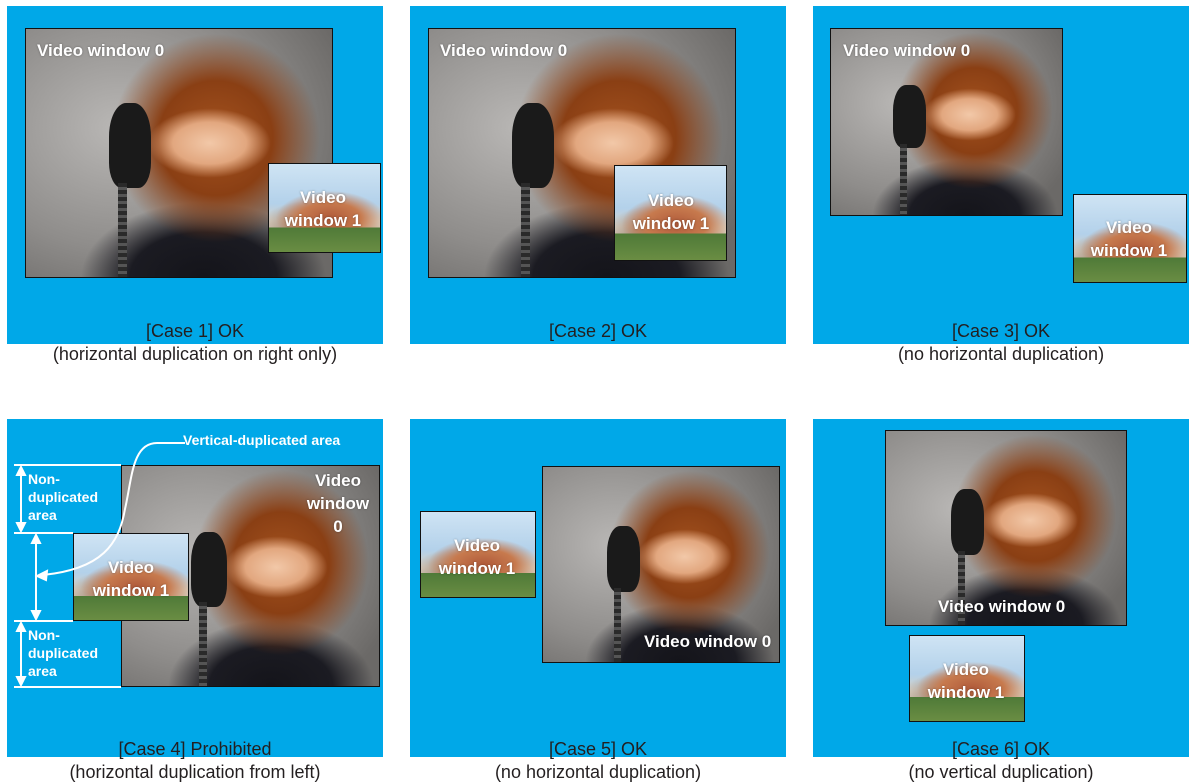  I want to click on caption-line1: [Case 6] OK, so click(1001, 749).